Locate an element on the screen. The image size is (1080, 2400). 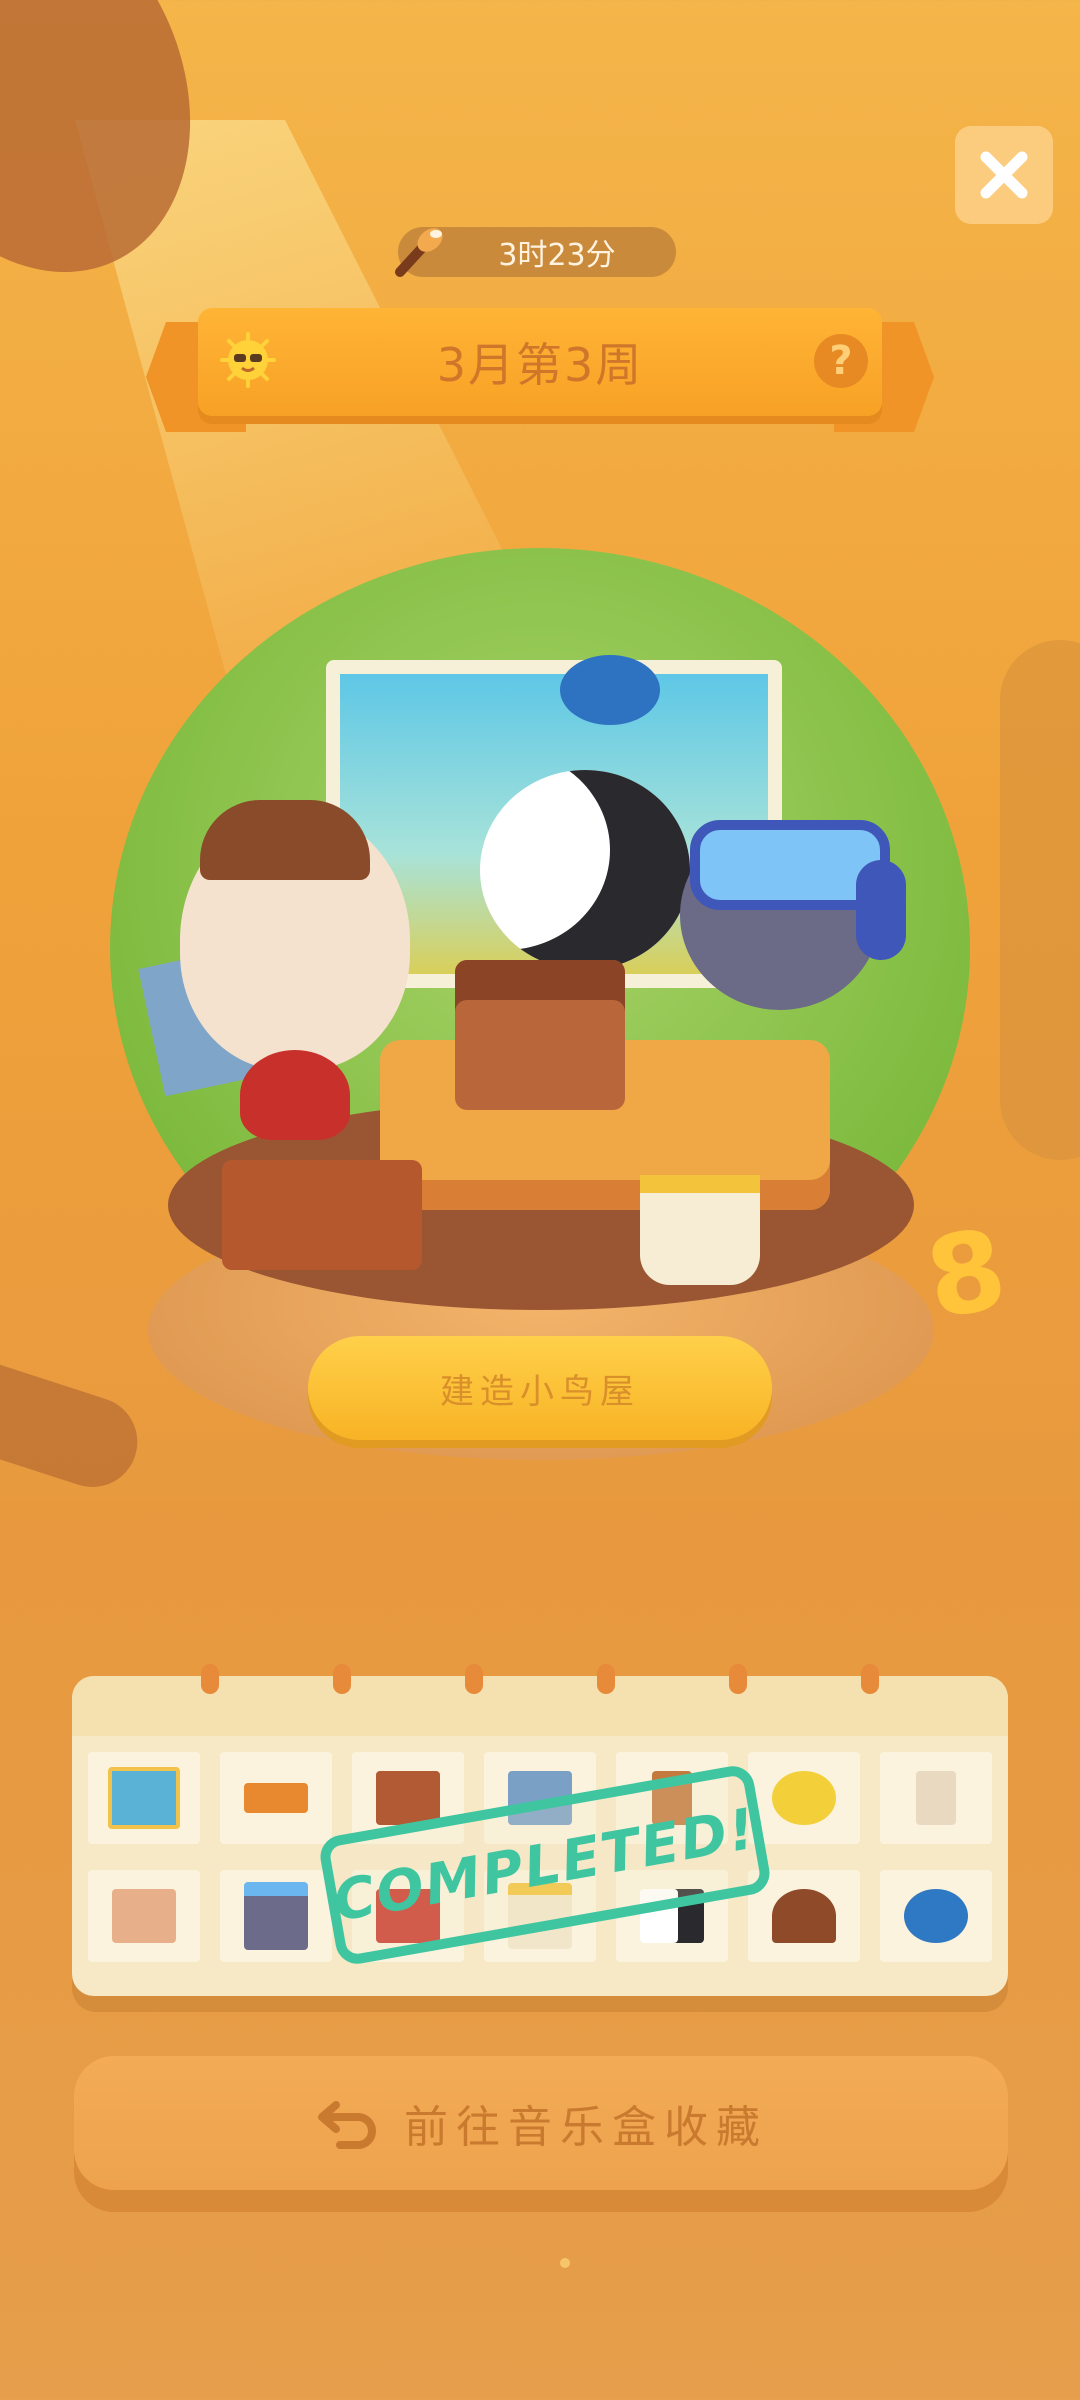
calendar-cell-blue-bird is located at coordinates (936, 1916).